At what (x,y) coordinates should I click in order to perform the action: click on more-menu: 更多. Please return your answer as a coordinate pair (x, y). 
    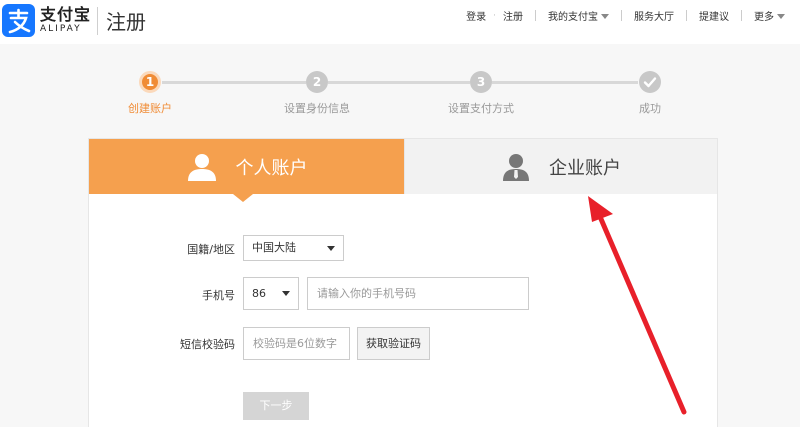
    Looking at the image, I should click on (769, 15).